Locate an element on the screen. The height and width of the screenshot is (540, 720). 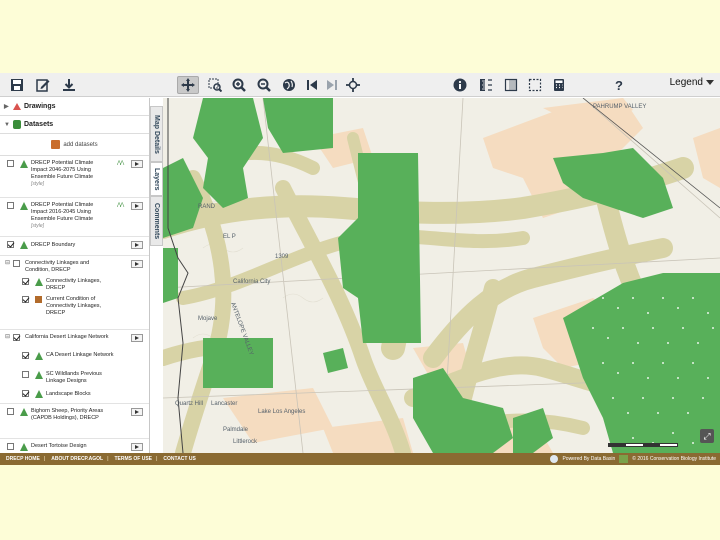
copyright-text: © 2016 Conservation Biology Institute is located at coordinates (674, 459).